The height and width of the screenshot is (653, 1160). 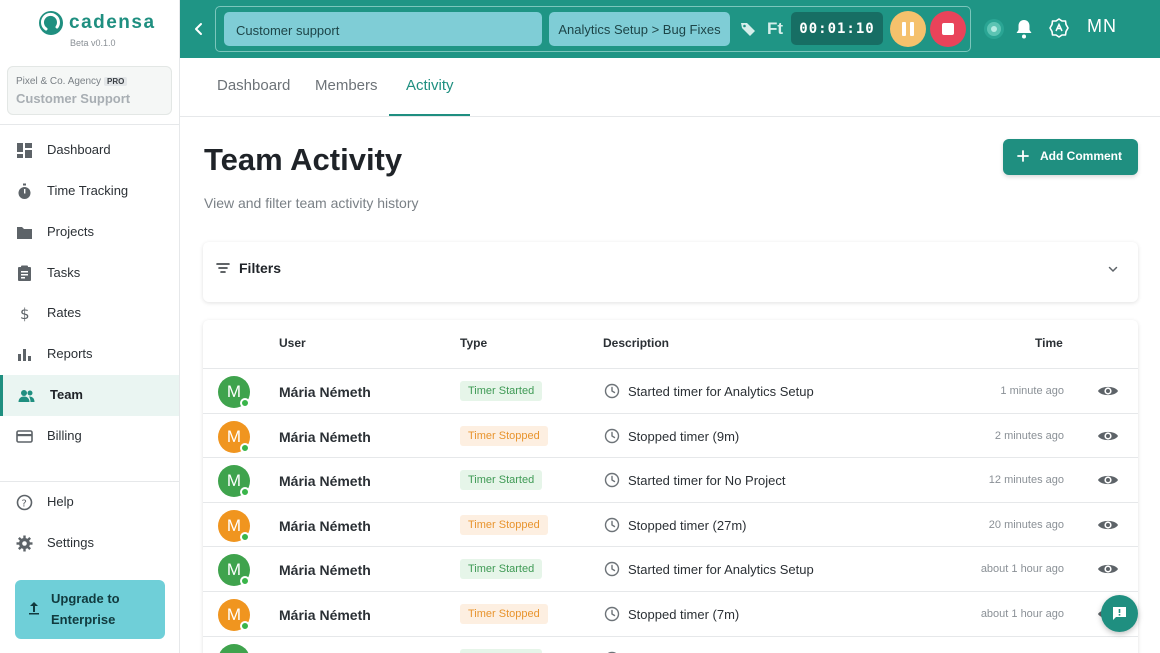 I want to click on folder-icon, so click(x=24, y=233).